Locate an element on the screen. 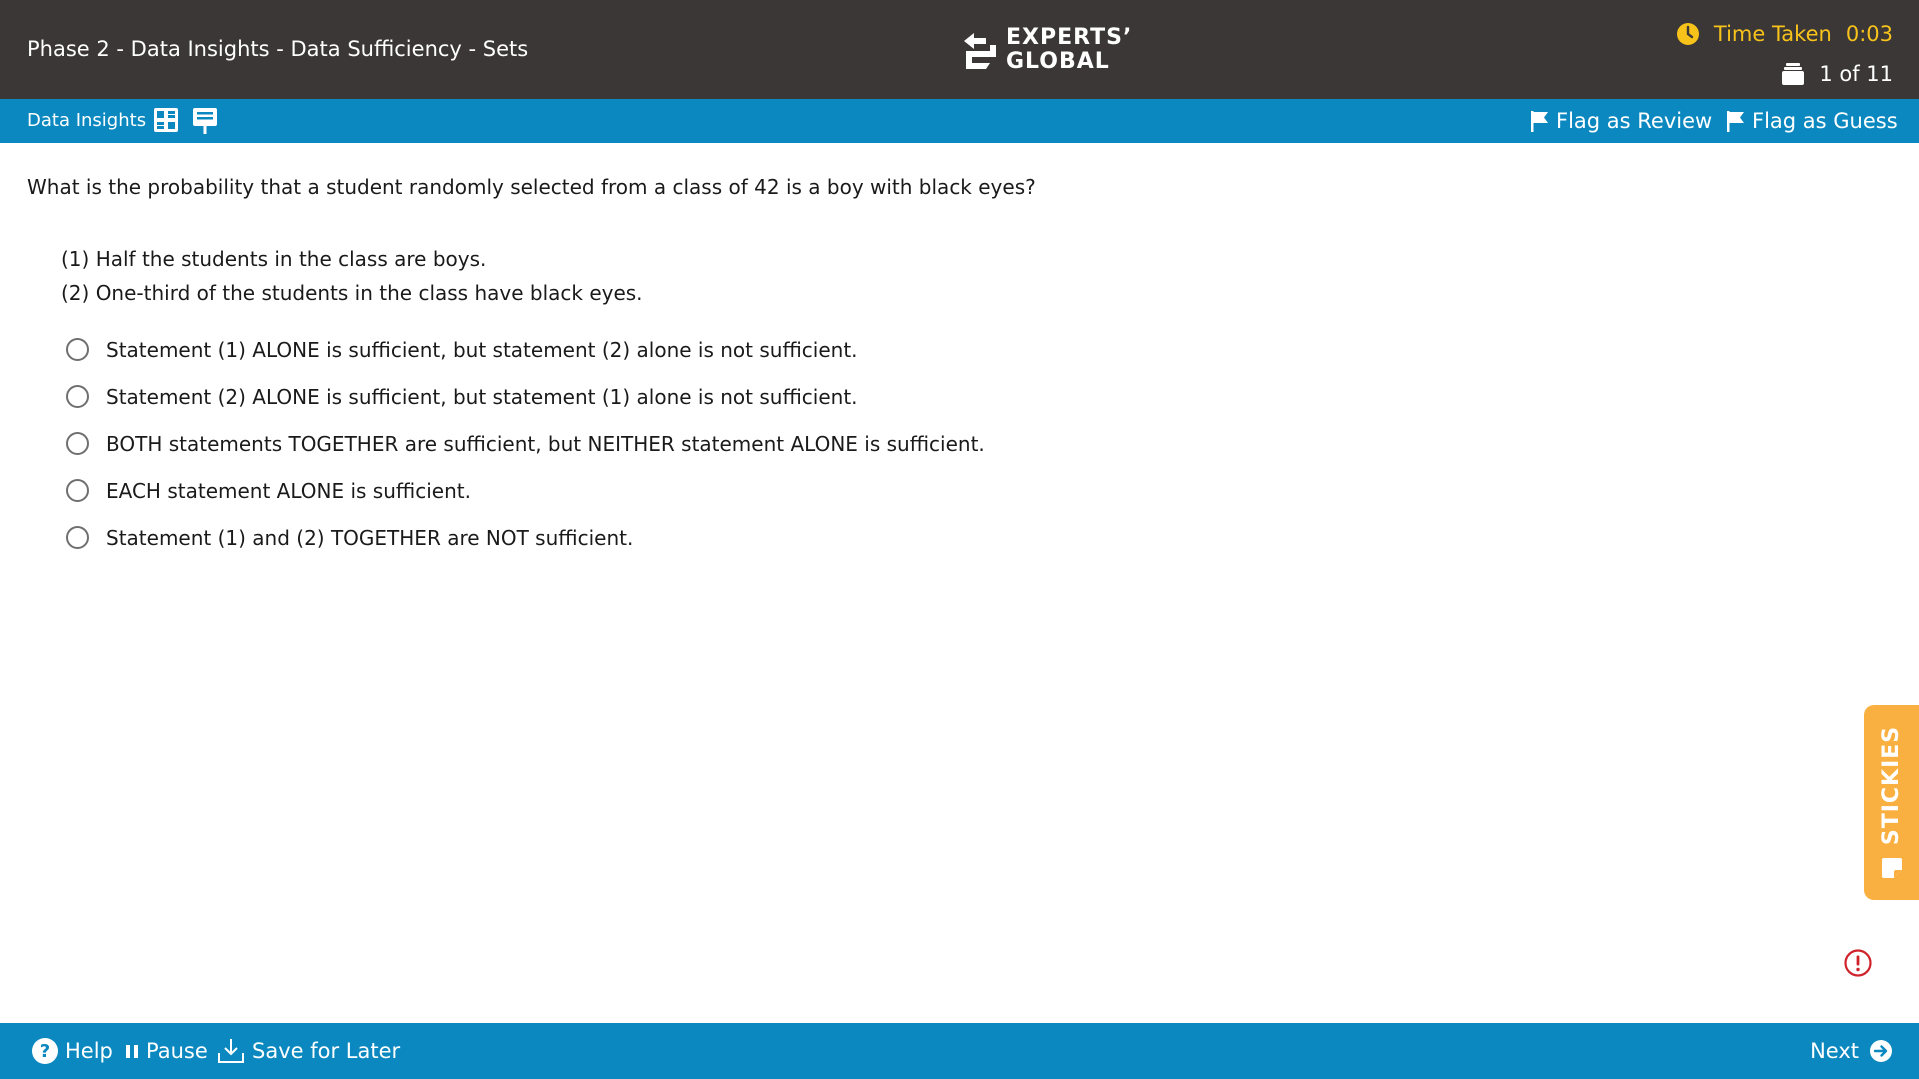 Image resolution: width=1919 pixels, height=1079 pixels. flag-as-guess-button: Flag as Guess is located at coordinates (1812, 121).